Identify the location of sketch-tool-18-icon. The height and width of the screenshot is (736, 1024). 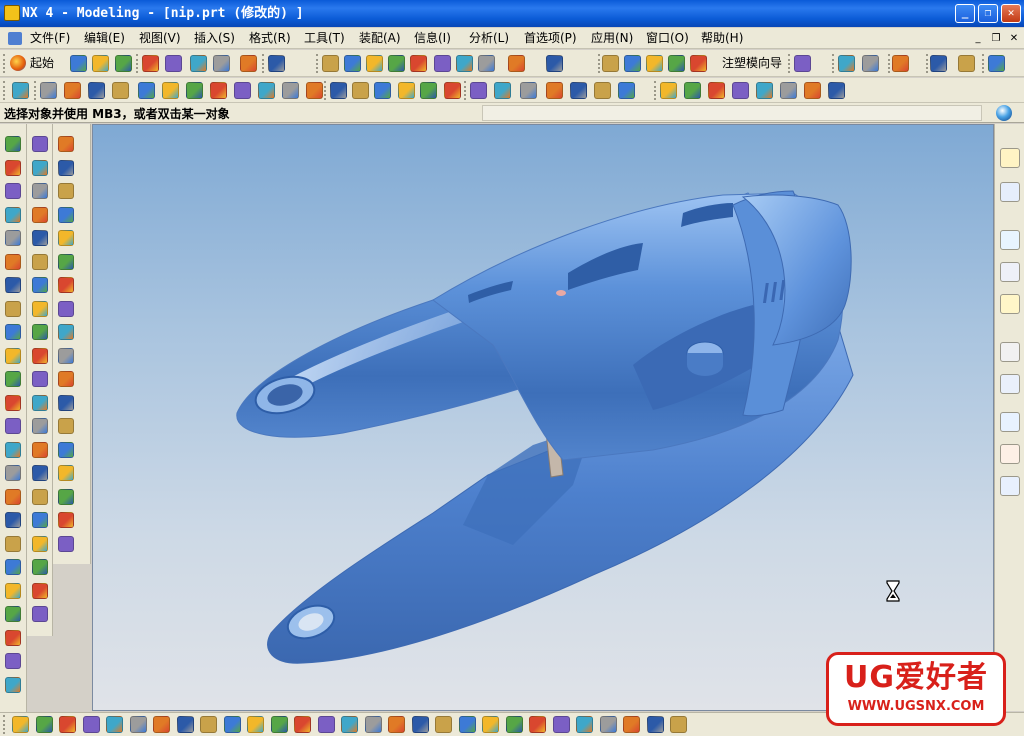
(420, 724).